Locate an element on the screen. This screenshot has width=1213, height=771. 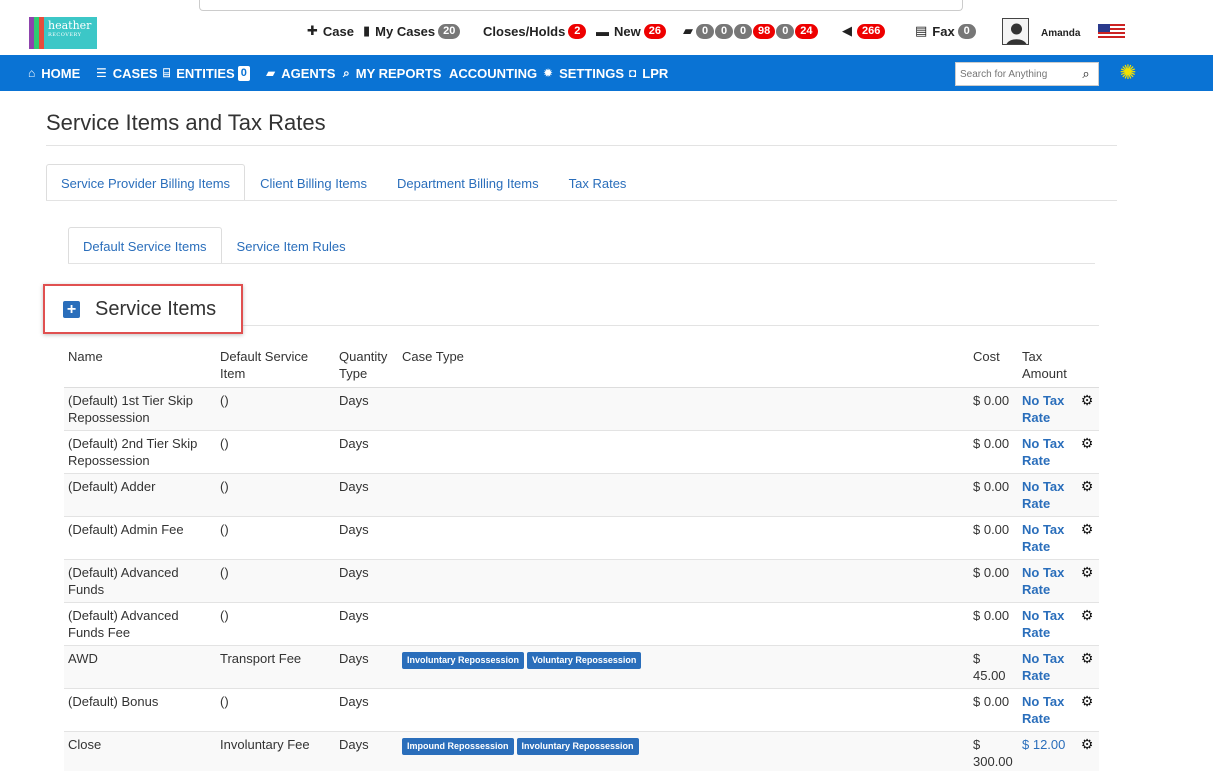
col-quantity-type: Quantity Type is located at coordinates (366, 366).